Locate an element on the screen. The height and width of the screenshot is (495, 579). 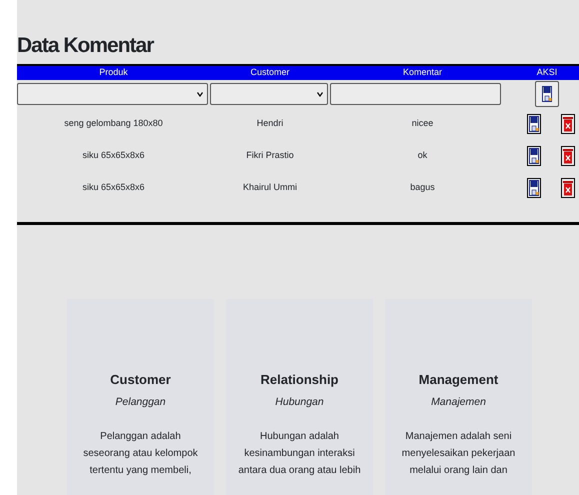
filter-input is located at coordinates (415, 94).